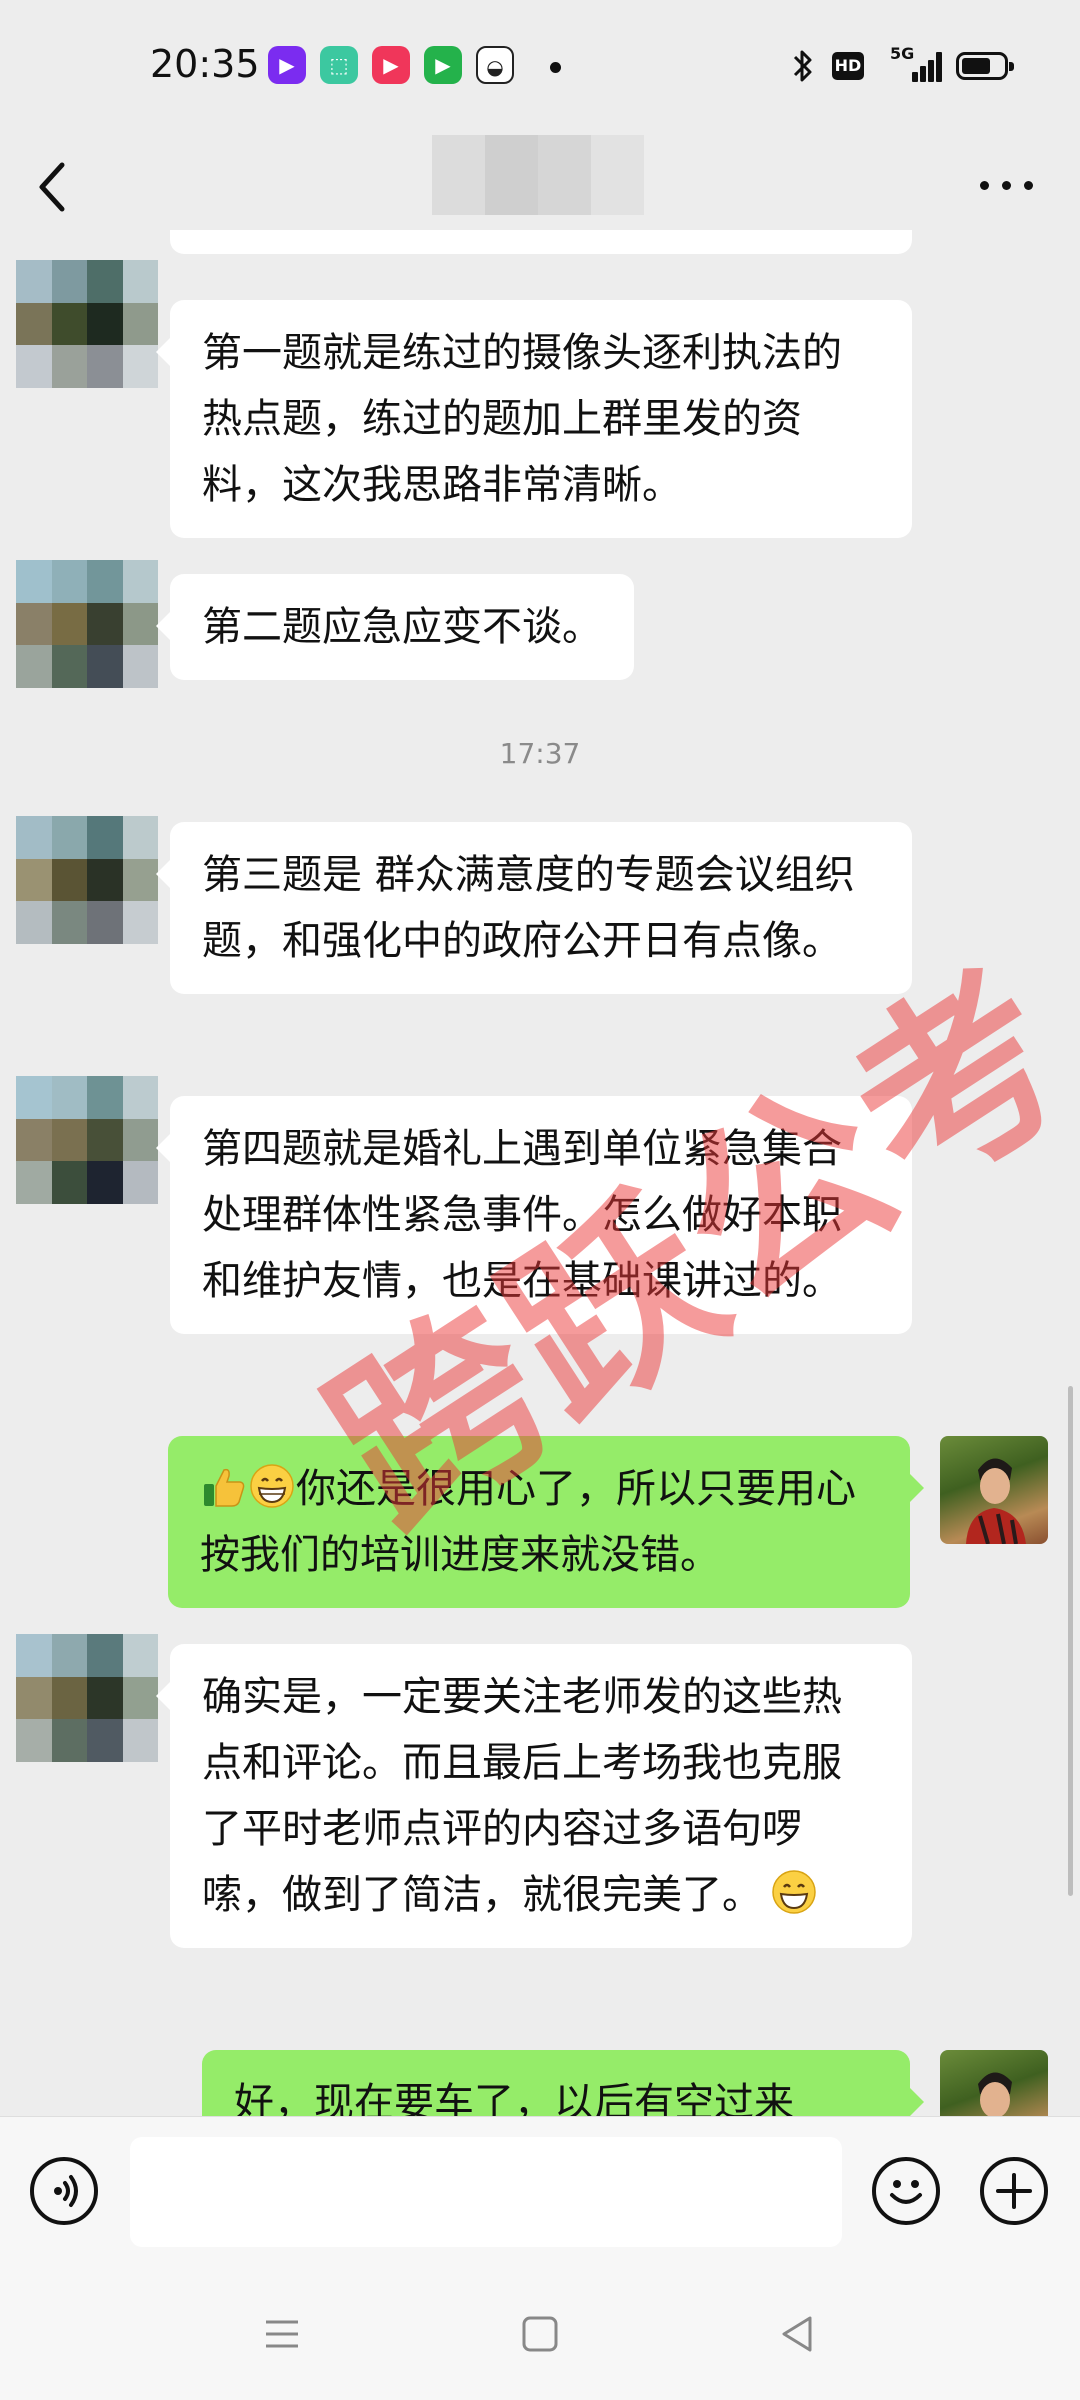 This screenshot has height=2400, width=1080. I want to click on status-time: 20:35, so click(205, 64).